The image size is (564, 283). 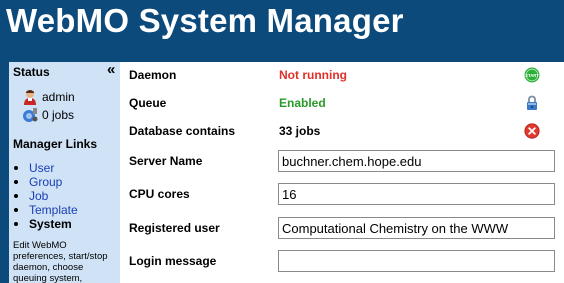 I want to click on sidebar-item-system: System, so click(x=45, y=224).